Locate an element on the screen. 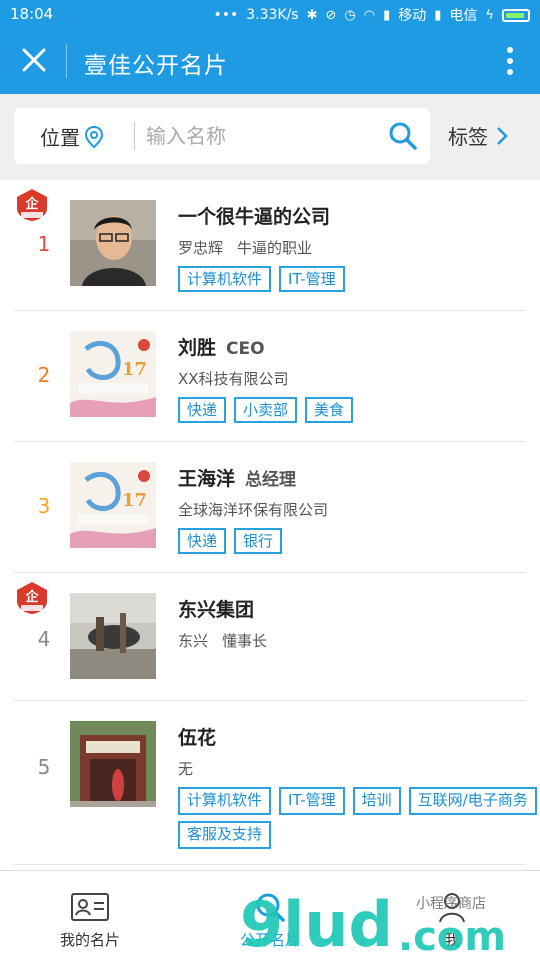 This screenshot has height=960, width=540. nav-item-my-card: 我的名片 is located at coordinates (90, 920).